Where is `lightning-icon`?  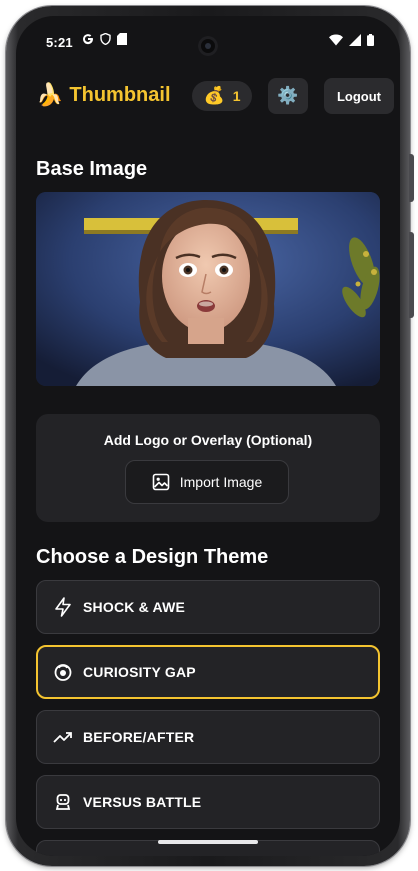 lightning-icon is located at coordinates (63, 607).